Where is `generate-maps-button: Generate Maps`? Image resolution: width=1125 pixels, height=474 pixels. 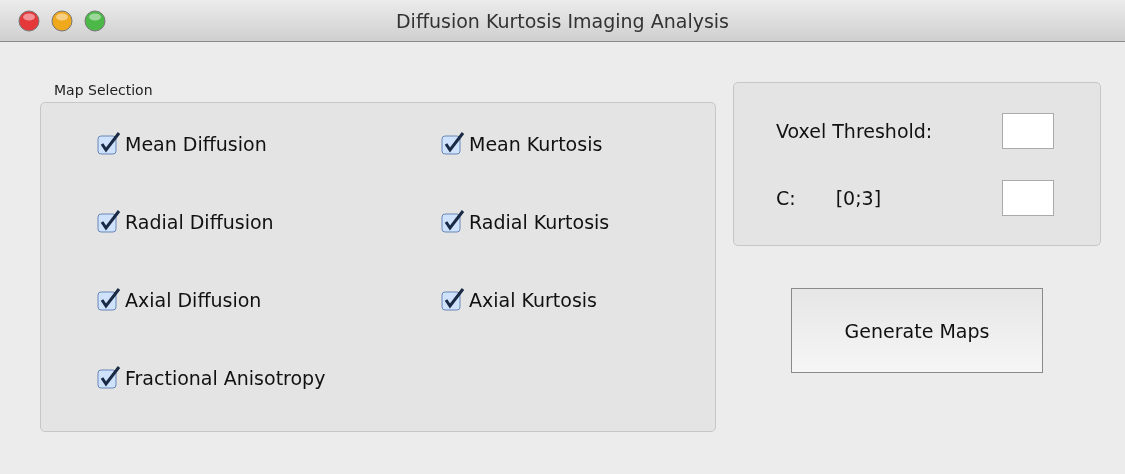 generate-maps-button: Generate Maps is located at coordinates (917, 330).